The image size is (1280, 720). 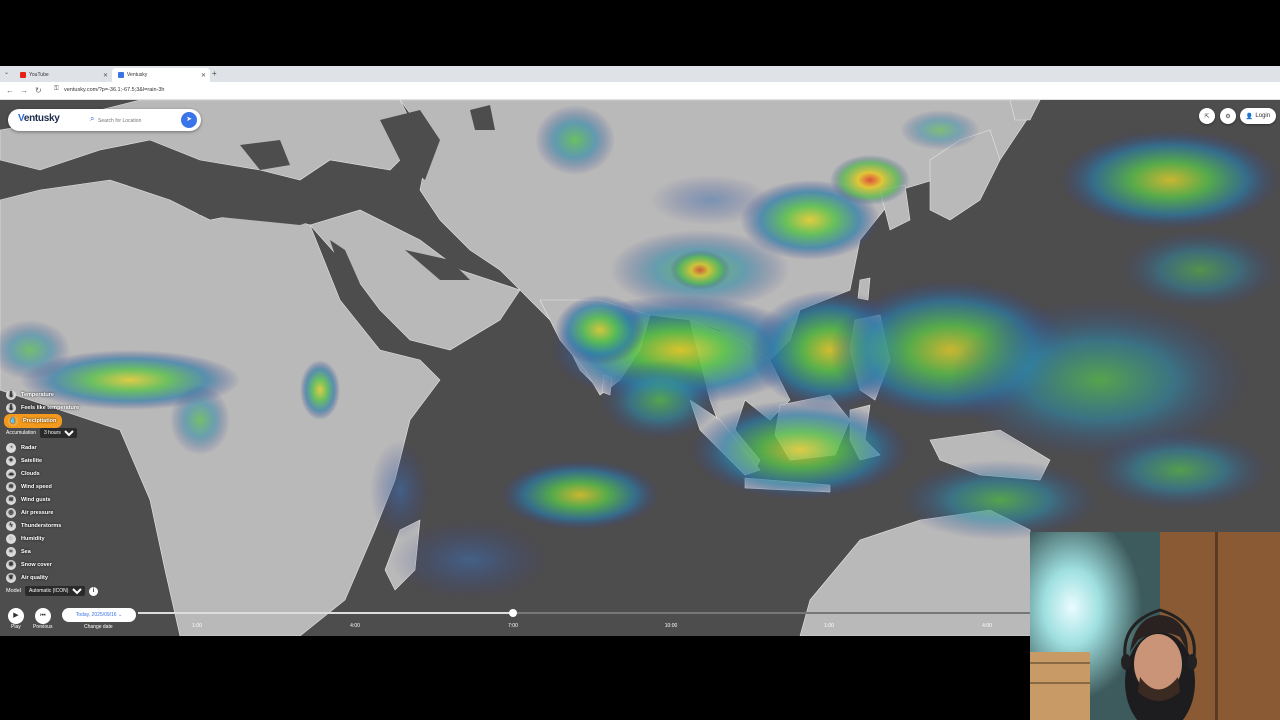 I want to click on site-info-icon: ⚿, so click(x=56, y=89).